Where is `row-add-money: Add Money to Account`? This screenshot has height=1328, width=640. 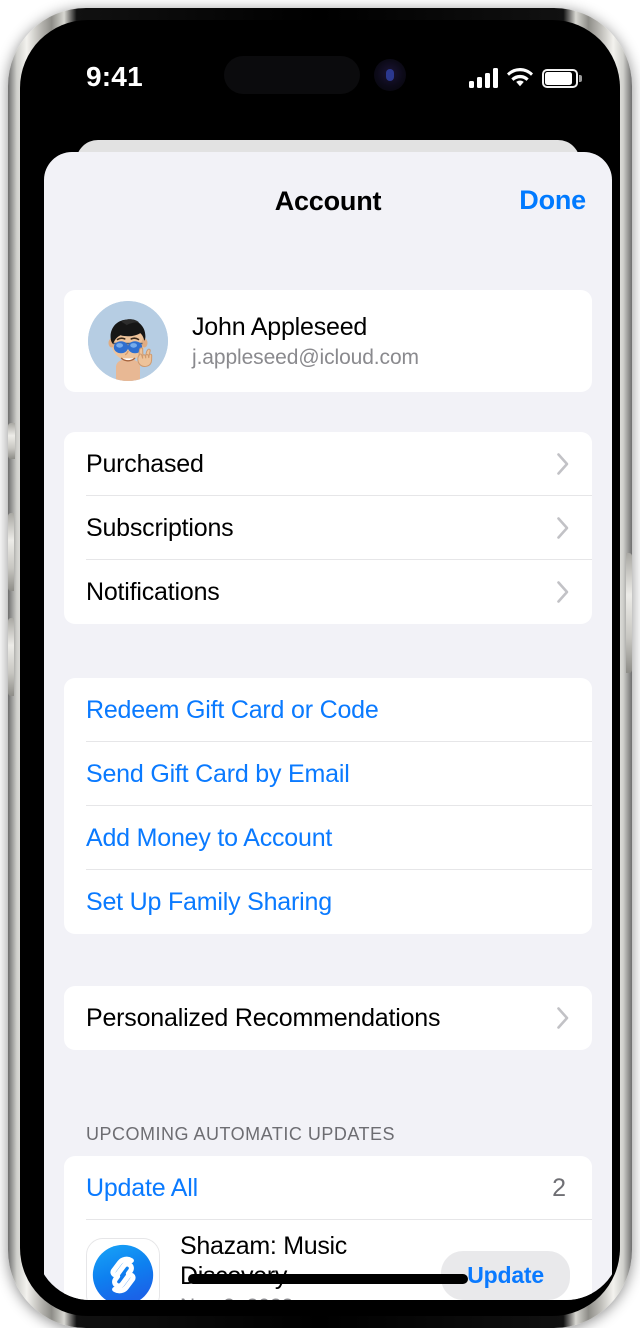
row-add-money: Add Money to Account is located at coordinates (328, 838).